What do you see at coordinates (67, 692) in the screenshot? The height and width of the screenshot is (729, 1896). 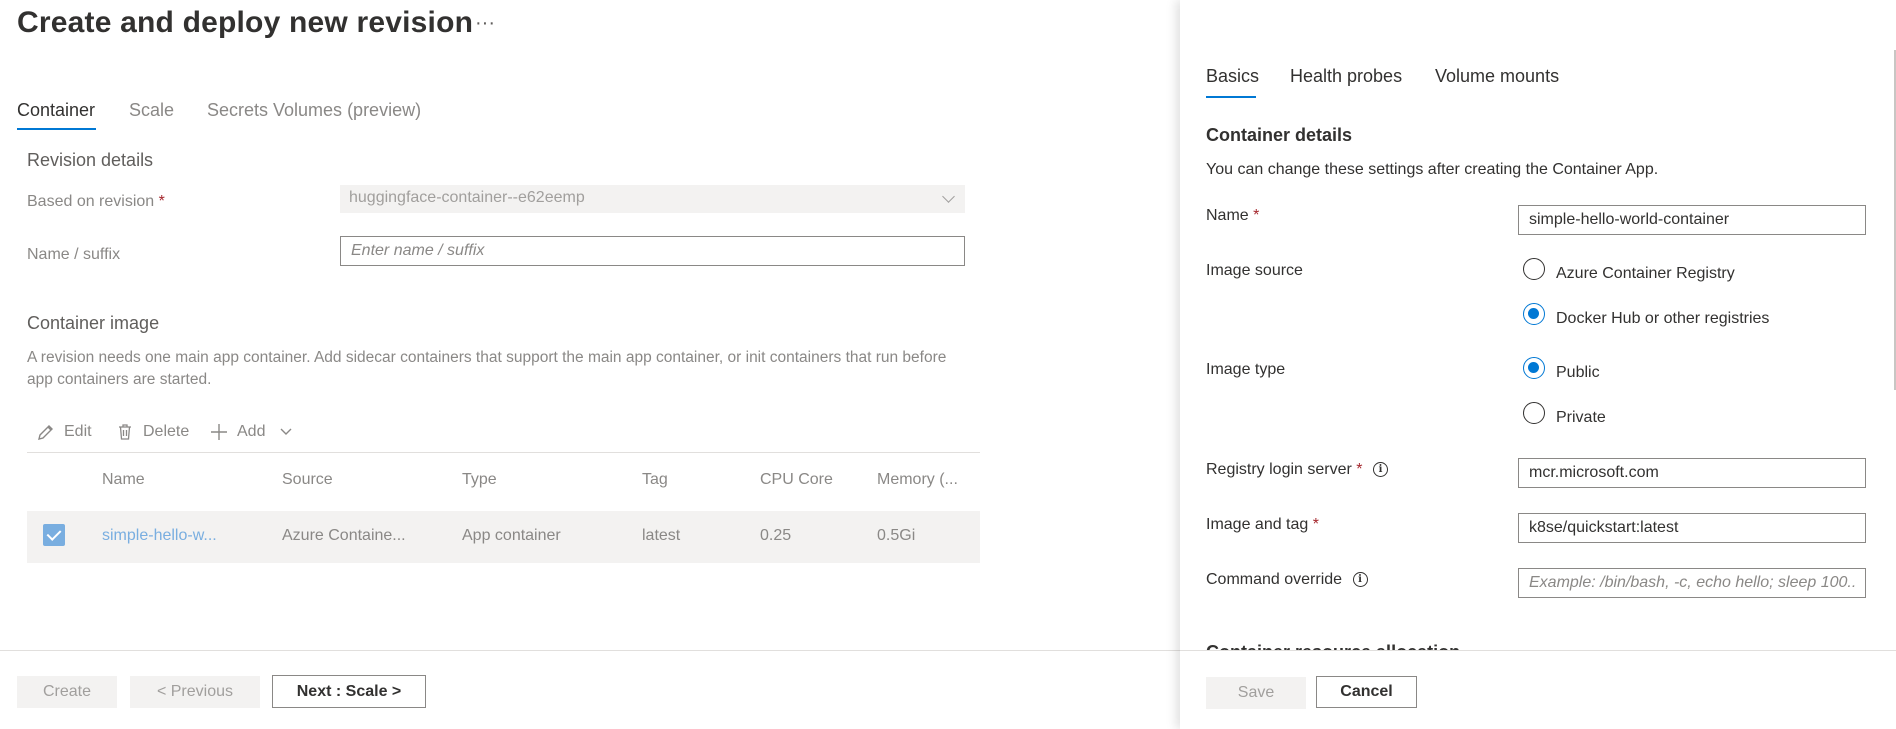 I see `create-button: Create` at bounding box center [67, 692].